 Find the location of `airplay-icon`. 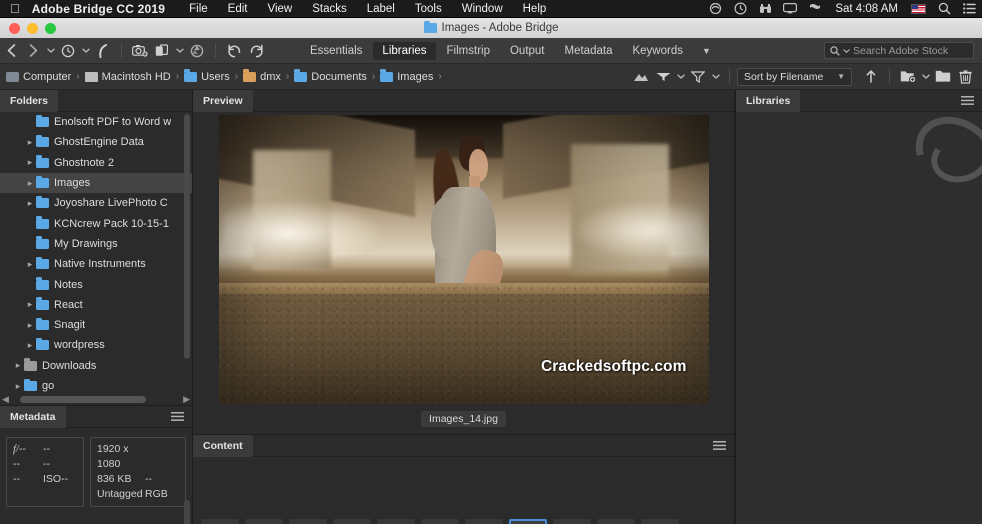

airplay-icon is located at coordinates (790, 8).